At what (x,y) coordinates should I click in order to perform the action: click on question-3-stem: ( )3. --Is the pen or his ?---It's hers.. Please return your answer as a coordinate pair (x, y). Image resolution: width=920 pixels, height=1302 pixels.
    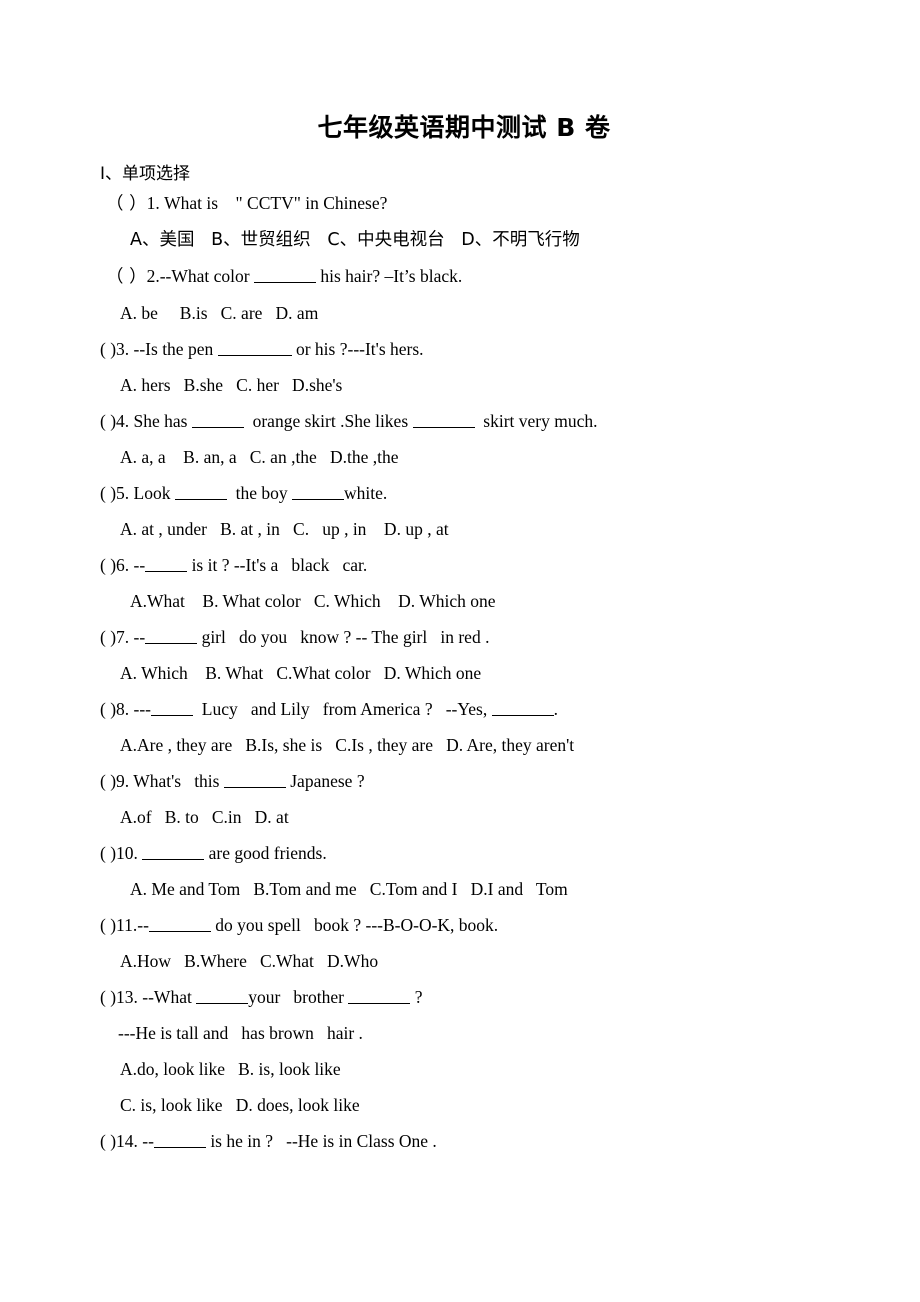
    Looking at the image, I should click on (464, 349).